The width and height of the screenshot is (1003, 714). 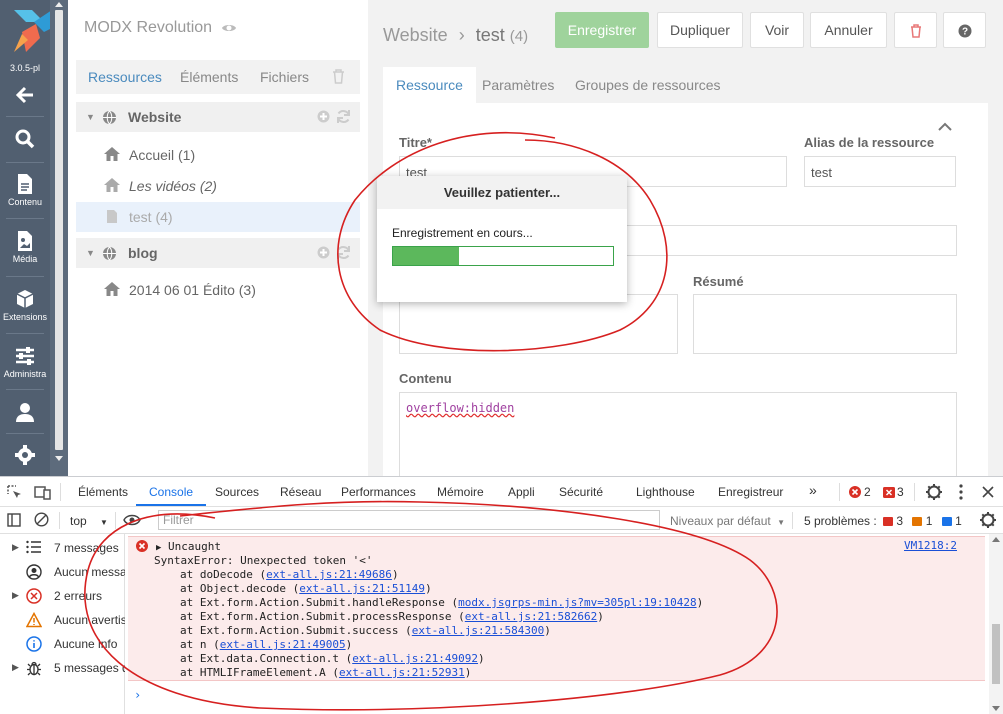 What do you see at coordinates (409, 520) in the screenshot?
I see `filter-input: Filtrer` at bounding box center [409, 520].